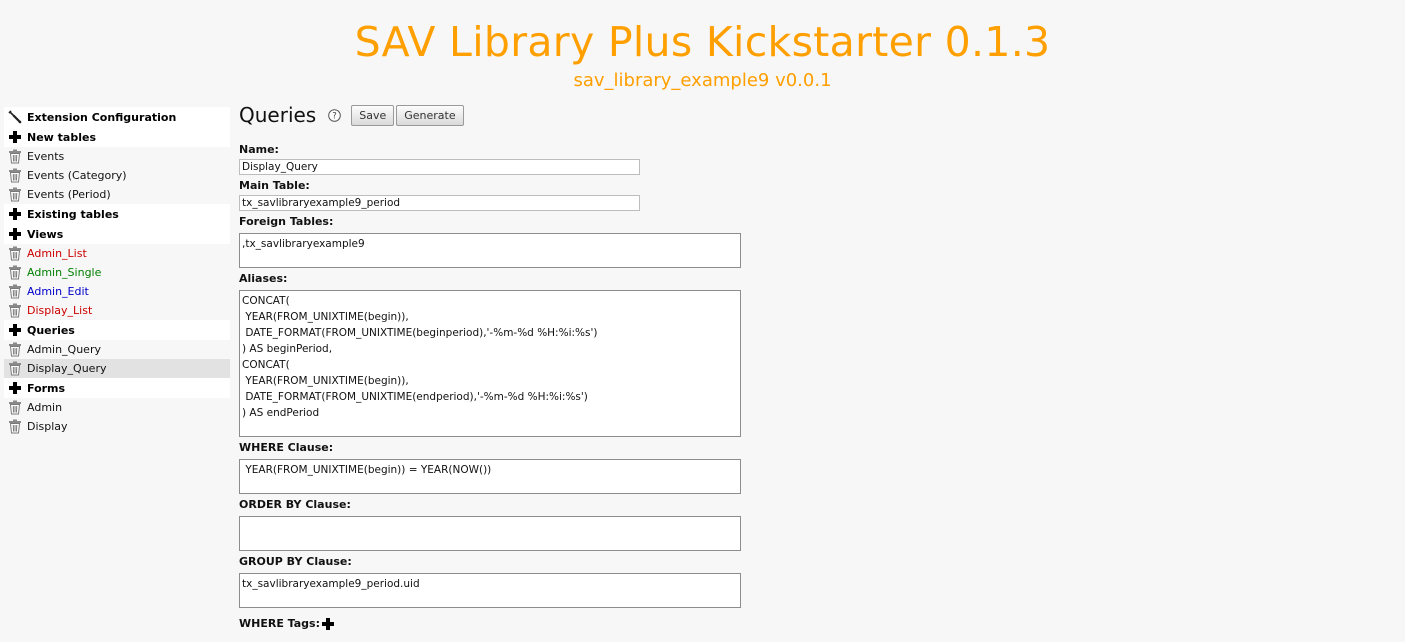 The height and width of the screenshot is (642, 1405). I want to click on order-by-label: ORDER BY Clause:, so click(295, 504).